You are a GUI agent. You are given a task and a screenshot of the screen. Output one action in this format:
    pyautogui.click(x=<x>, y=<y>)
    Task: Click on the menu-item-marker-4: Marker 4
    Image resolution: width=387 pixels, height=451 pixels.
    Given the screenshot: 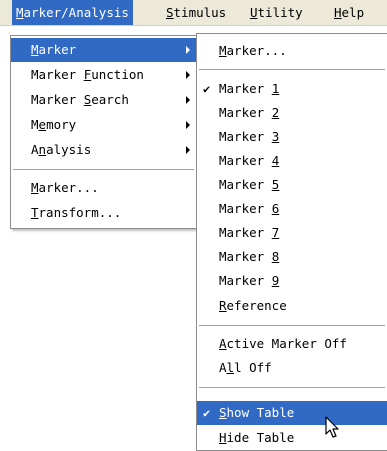 What is the action you would take?
    pyautogui.click(x=292, y=161)
    